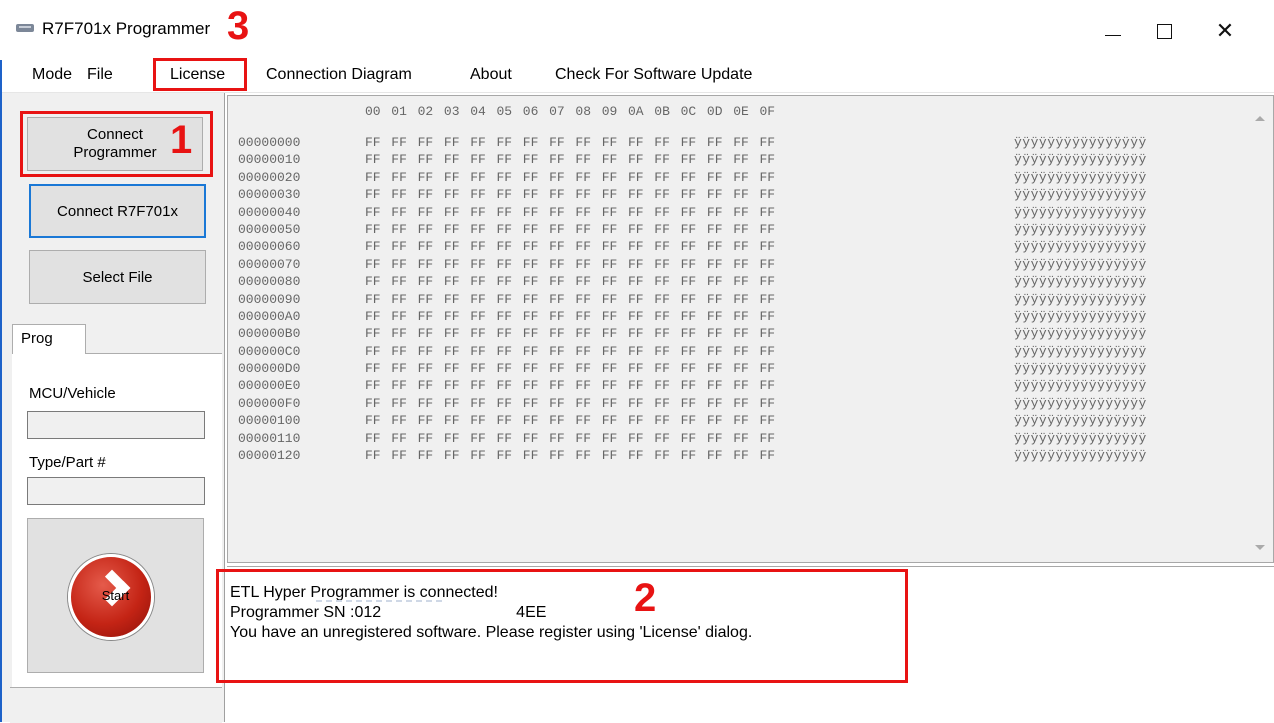 This screenshot has width=1274, height=723. Describe the element at coordinates (1164, 31) in the screenshot. I see `maximize-button` at that location.